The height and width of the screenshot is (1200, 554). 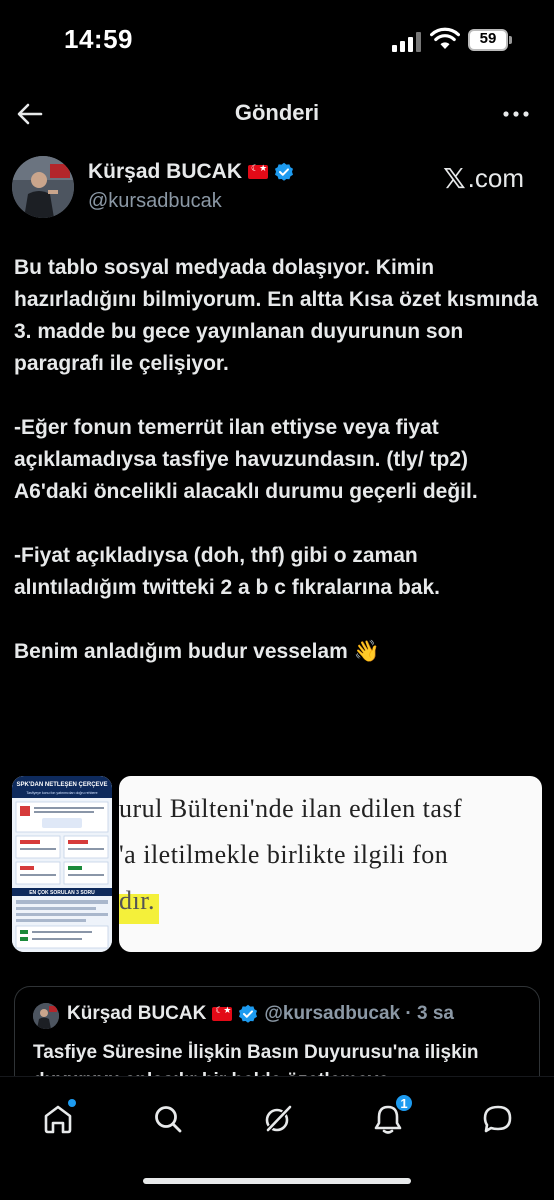 I want to click on author-avatar, so click(x=43, y=187).